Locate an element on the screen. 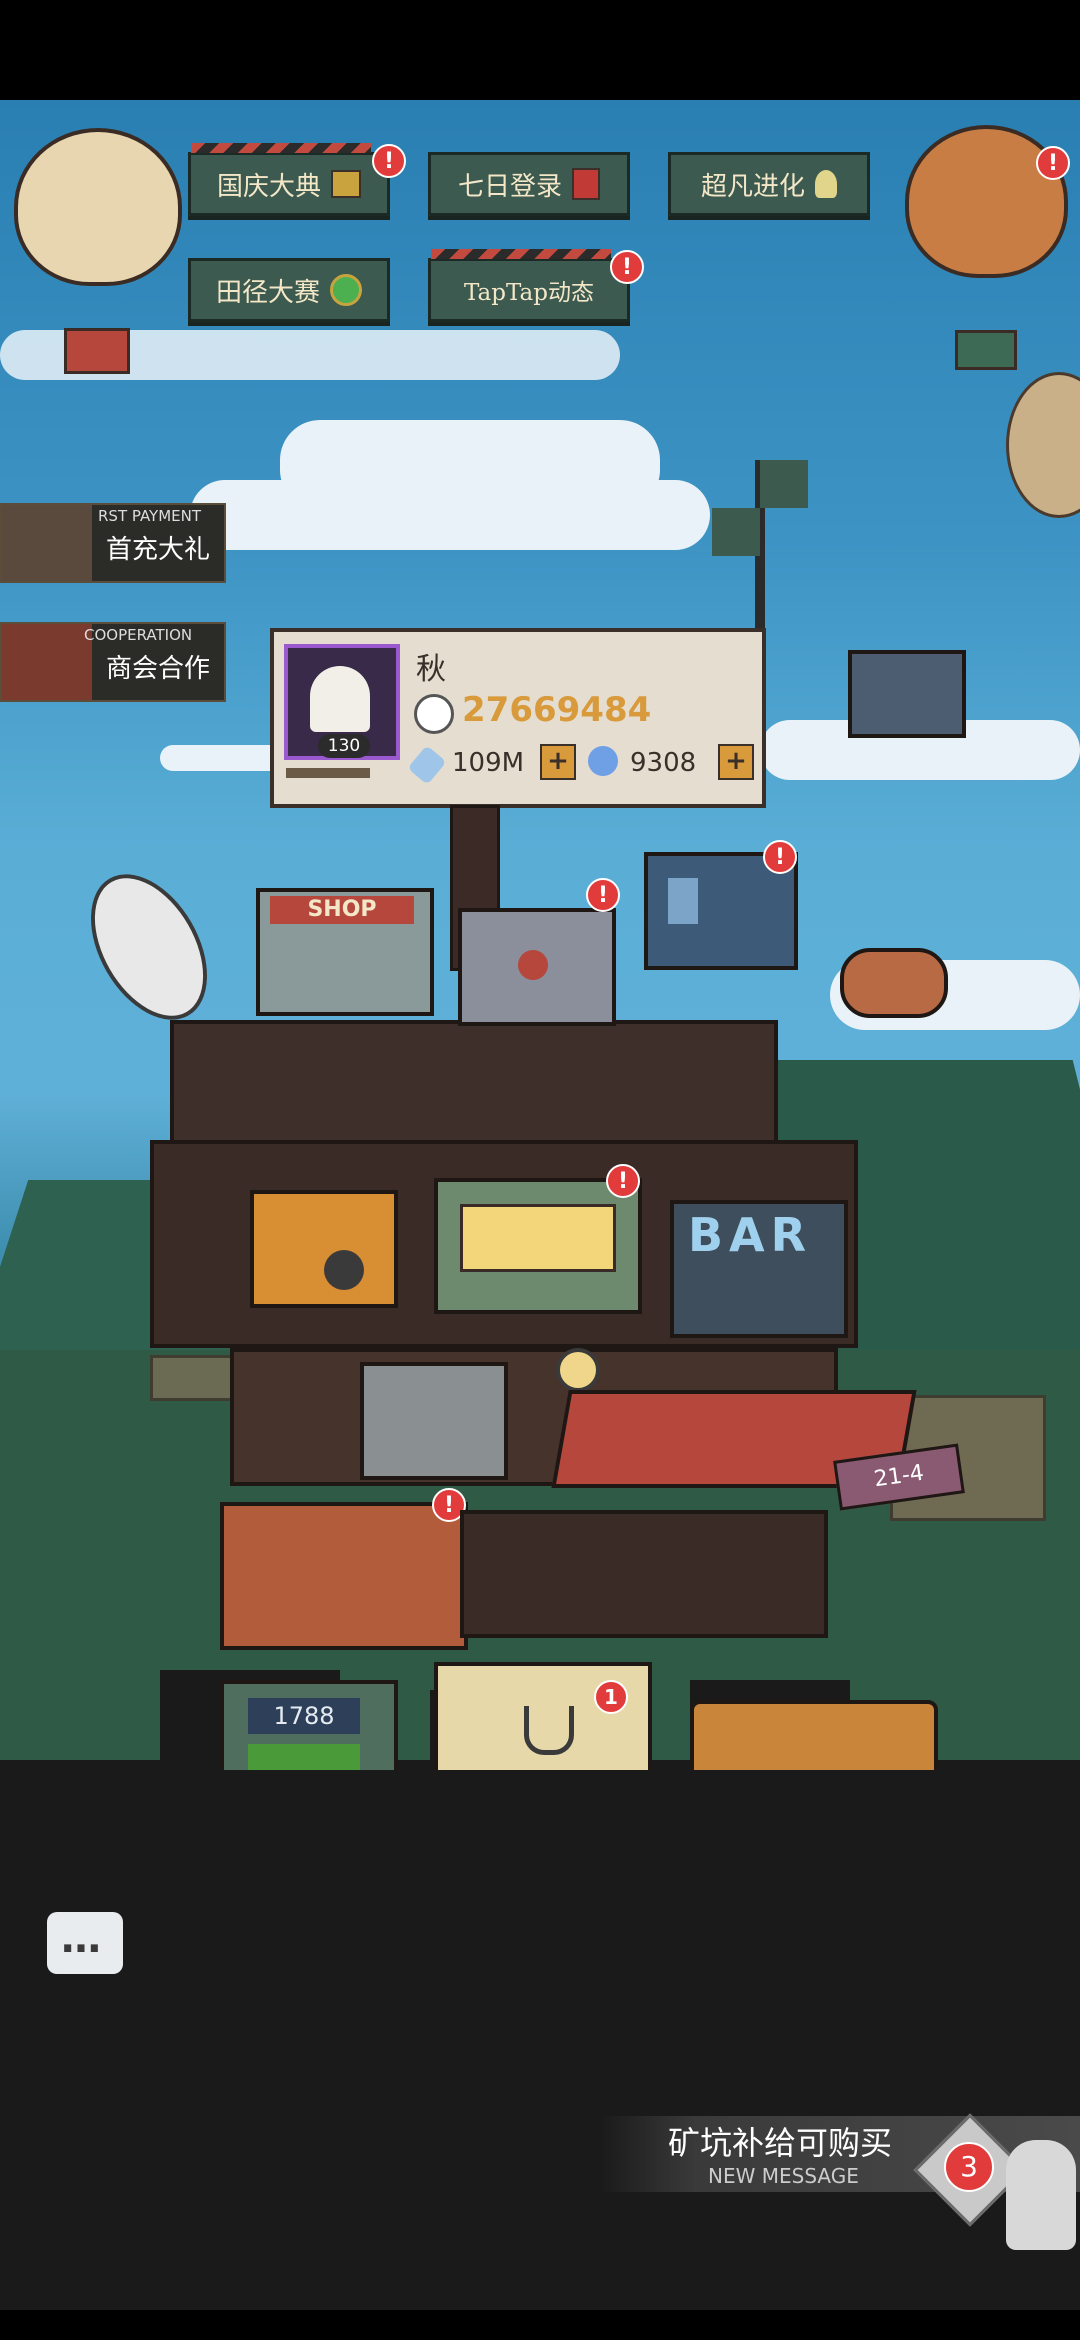  windmill-icon is located at coordinates (760, 508).